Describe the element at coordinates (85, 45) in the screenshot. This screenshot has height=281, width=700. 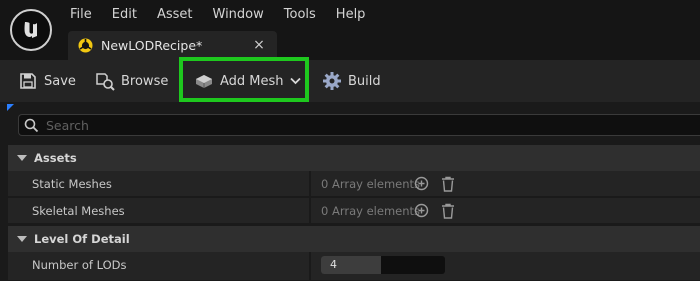
I see `lod-recipe-icon` at that location.